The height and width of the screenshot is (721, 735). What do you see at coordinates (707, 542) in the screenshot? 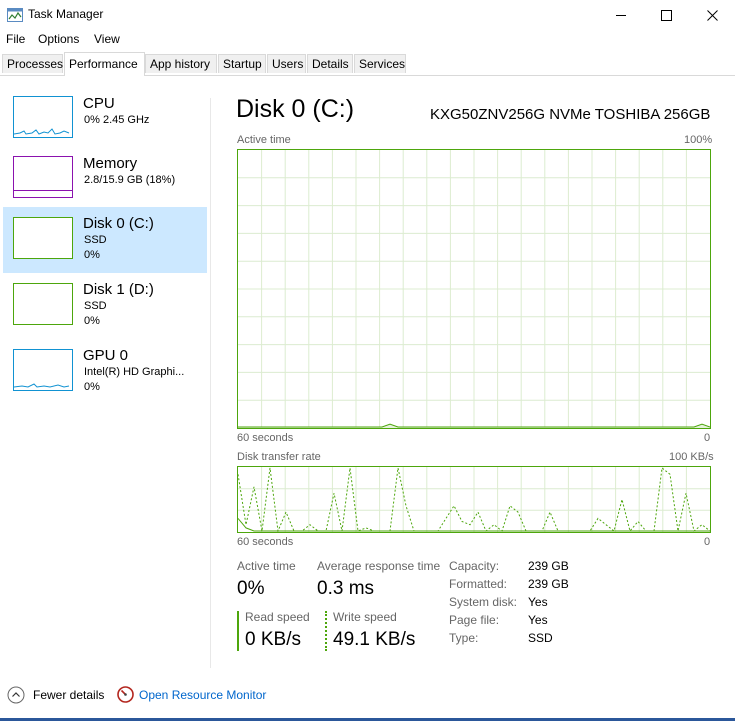
I see `transfer-rate-graph-min: 0` at bounding box center [707, 542].